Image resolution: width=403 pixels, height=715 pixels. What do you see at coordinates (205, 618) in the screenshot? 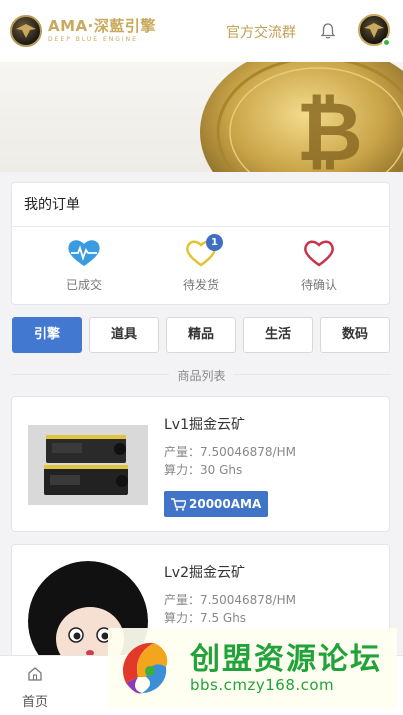
I see `product-power: 算力：7.5 Ghs` at bounding box center [205, 618].